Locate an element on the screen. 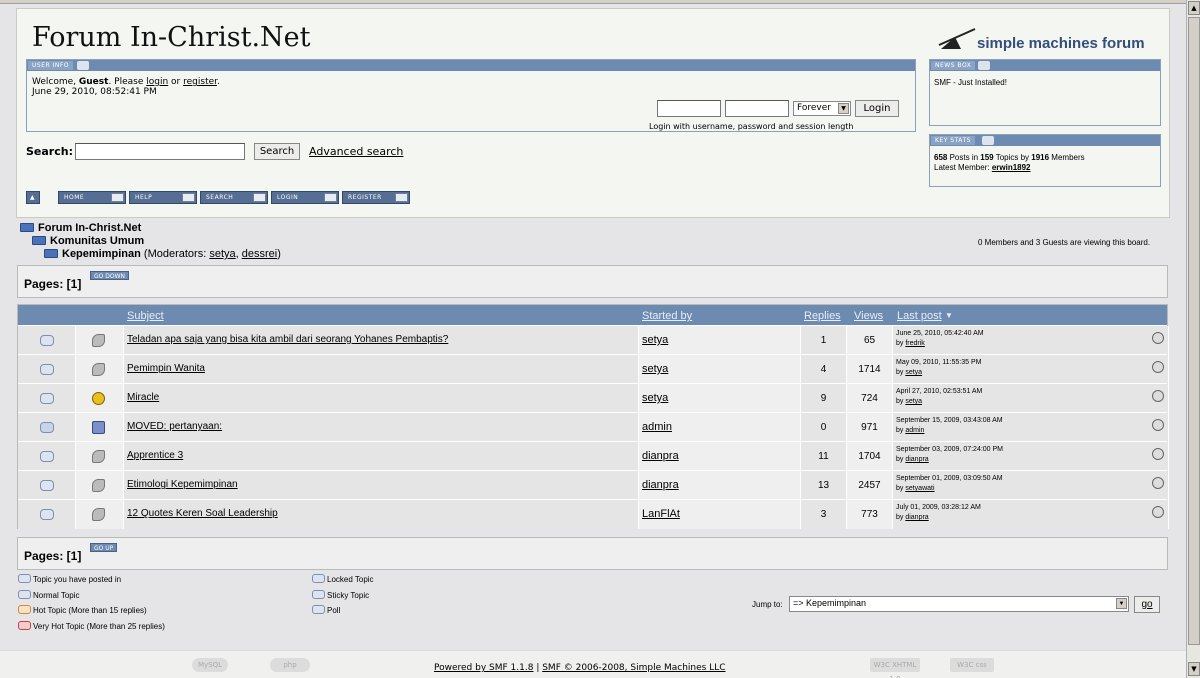  subject-cell: Apprentice 3 is located at coordinates (381, 456).